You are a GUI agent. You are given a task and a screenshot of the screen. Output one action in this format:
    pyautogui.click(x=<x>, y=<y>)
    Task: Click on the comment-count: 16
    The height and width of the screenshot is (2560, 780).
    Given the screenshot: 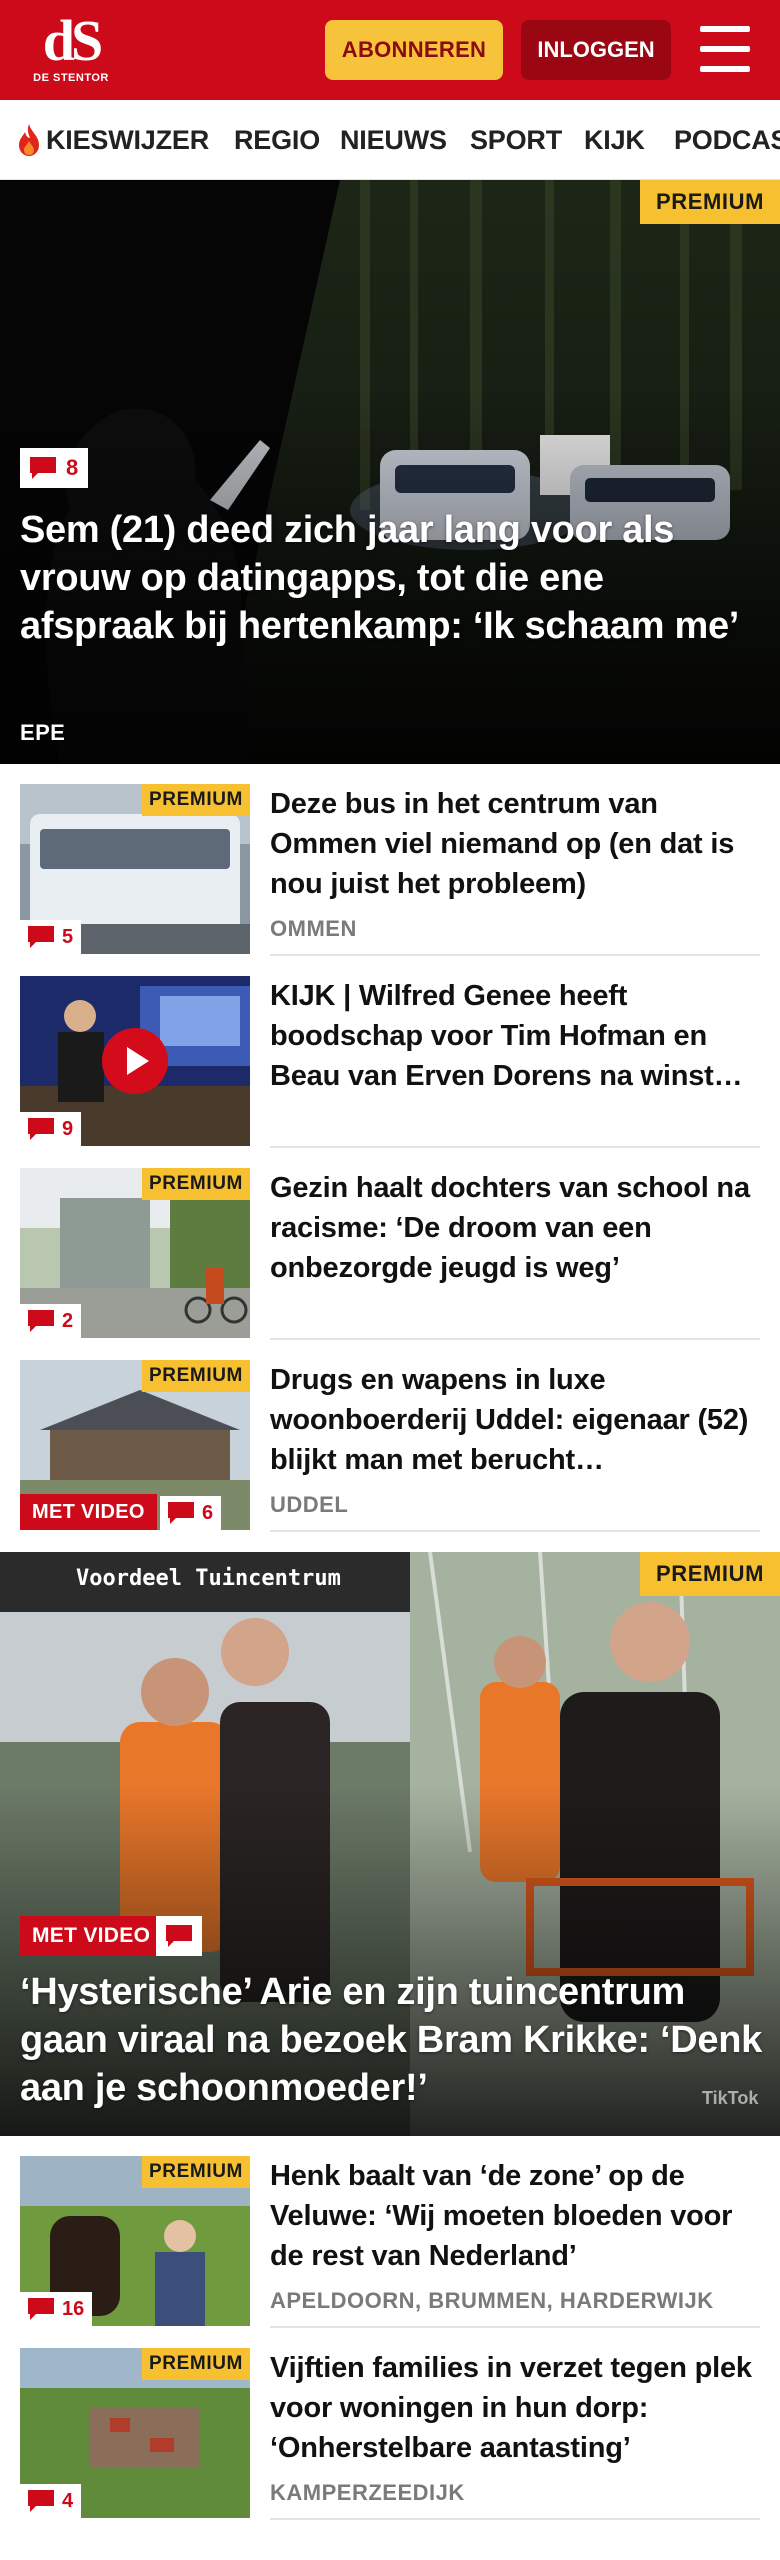 What is the action you would take?
    pyautogui.click(x=73, y=2308)
    